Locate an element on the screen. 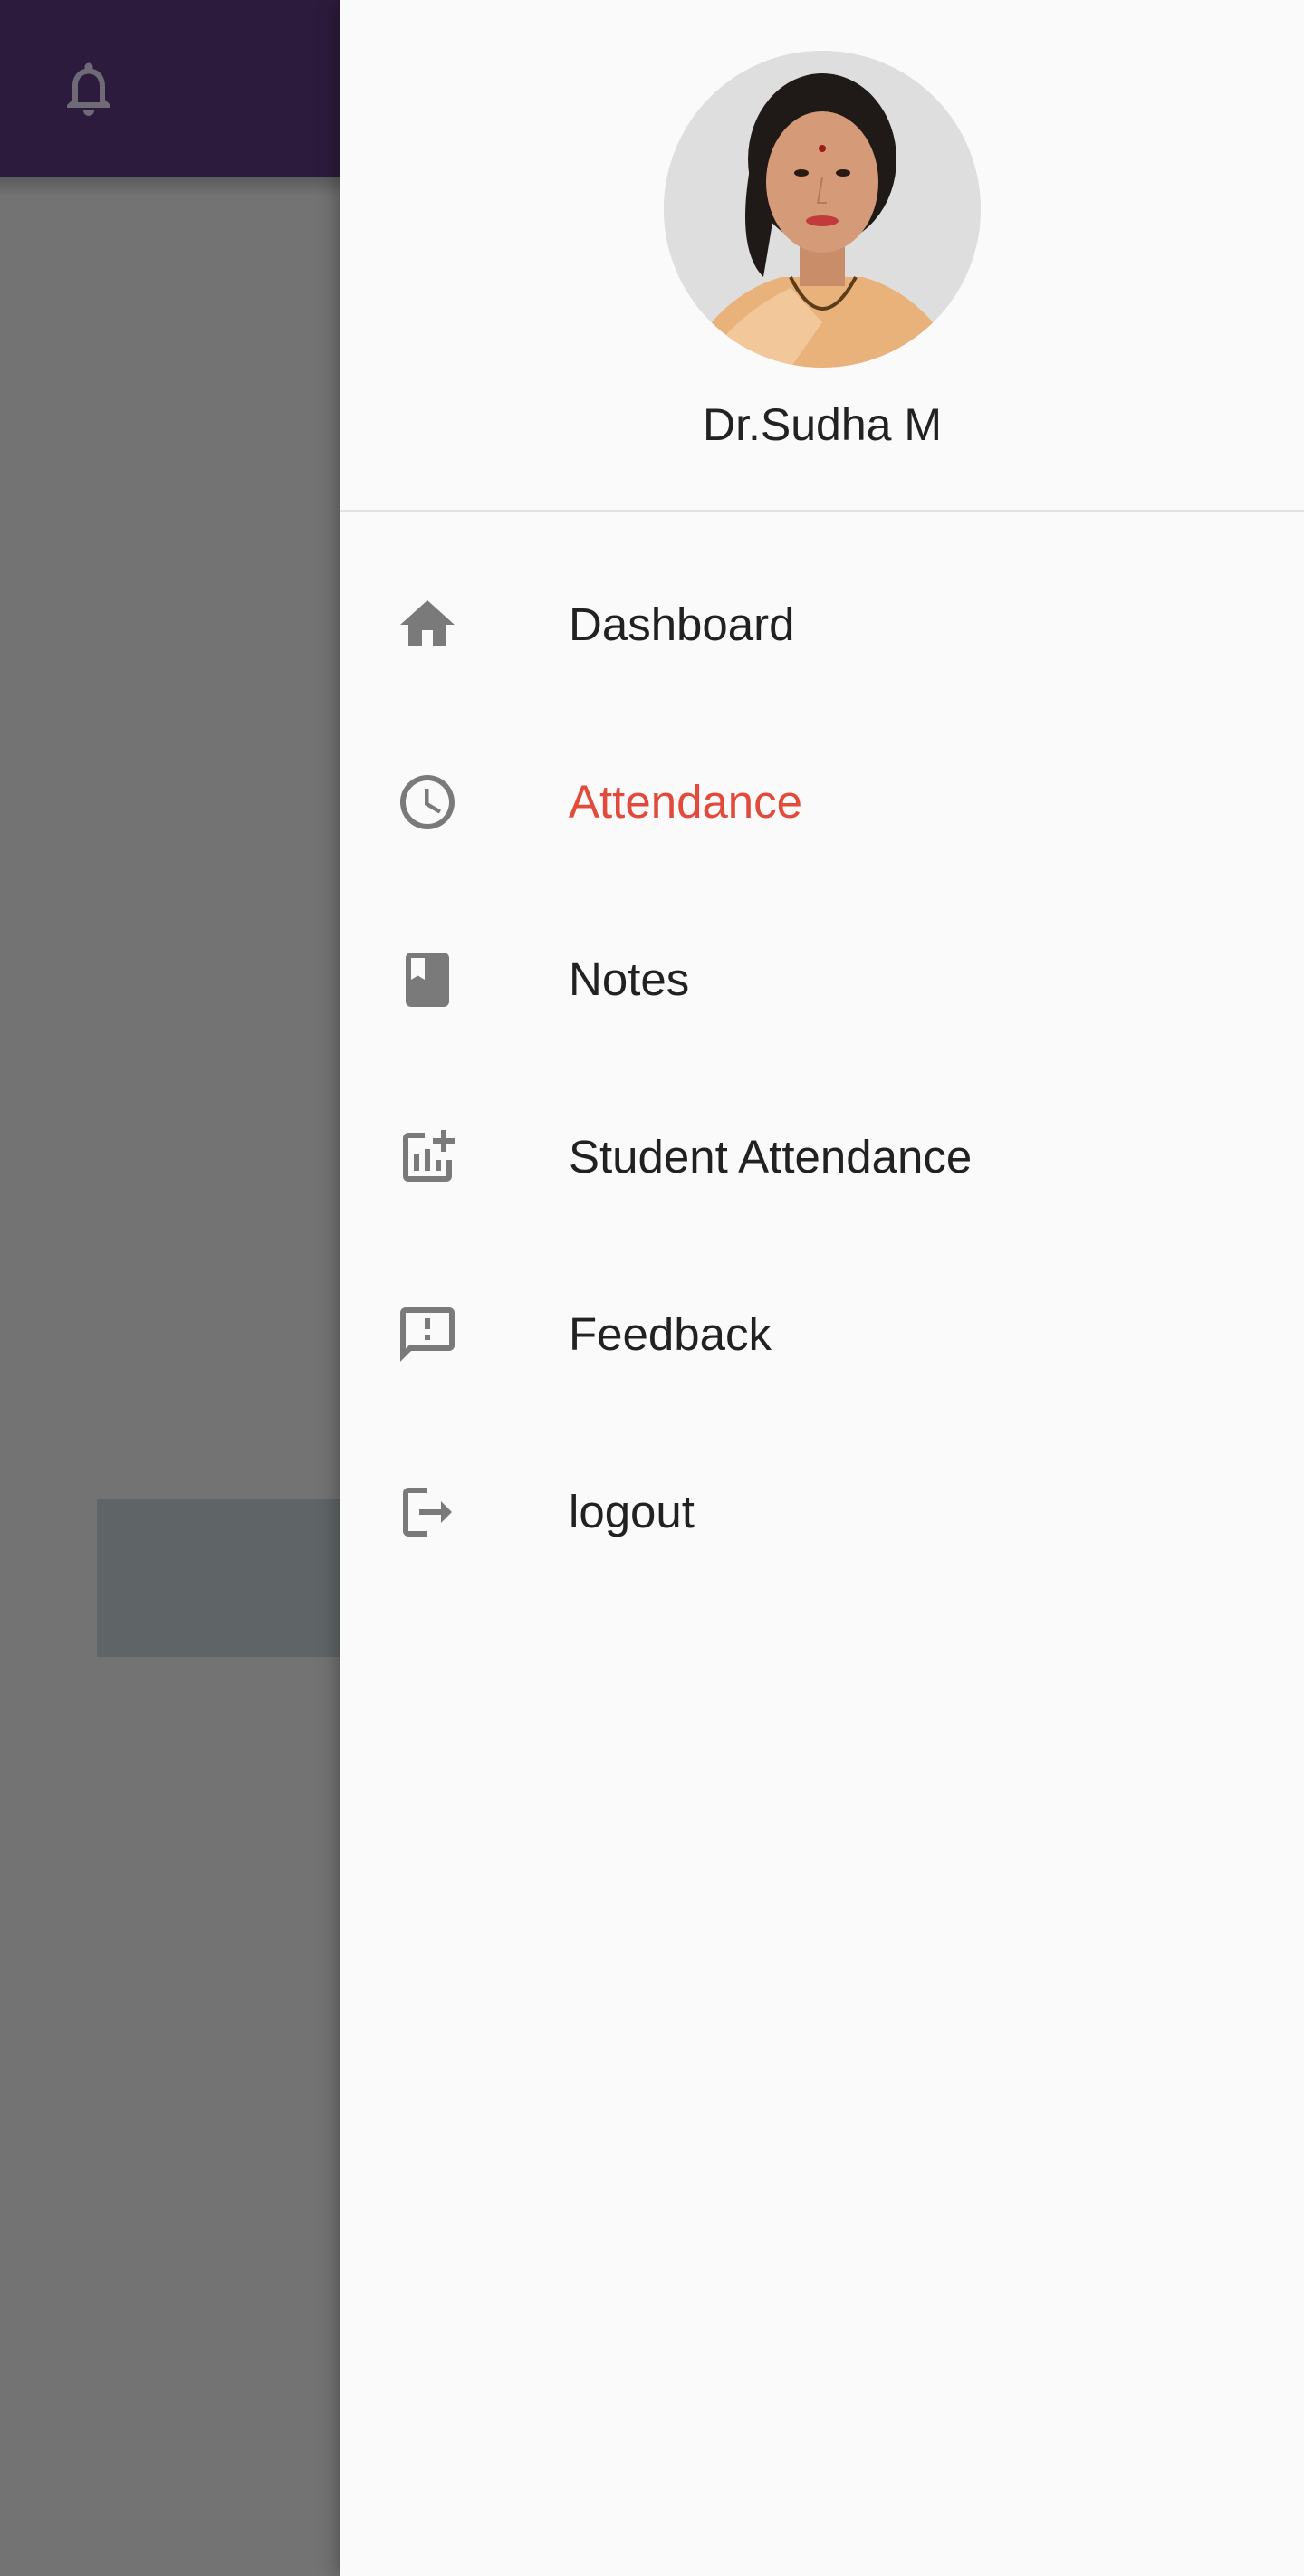  book-icon is located at coordinates (428, 980).